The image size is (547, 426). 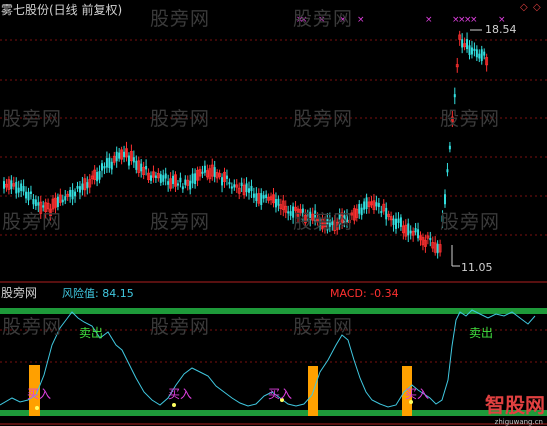 What do you see at coordinates (501, 29) in the screenshot?
I see `high-price-label: 18.54` at bounding box center [501, 29].